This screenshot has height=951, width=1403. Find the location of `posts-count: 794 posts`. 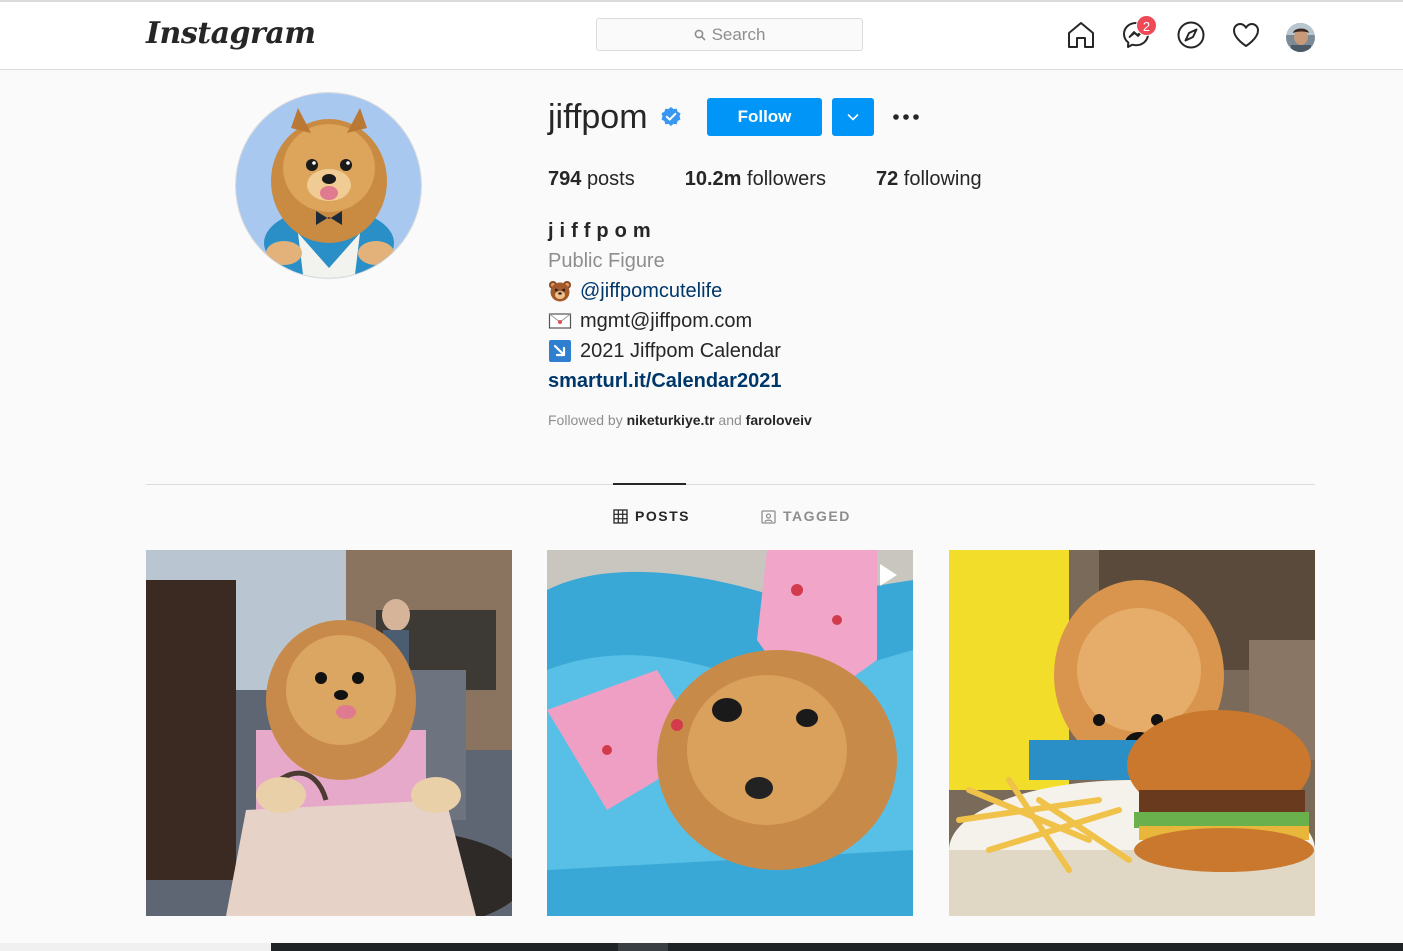

posts-count: 794 posts is located at coordinates (591, 179).